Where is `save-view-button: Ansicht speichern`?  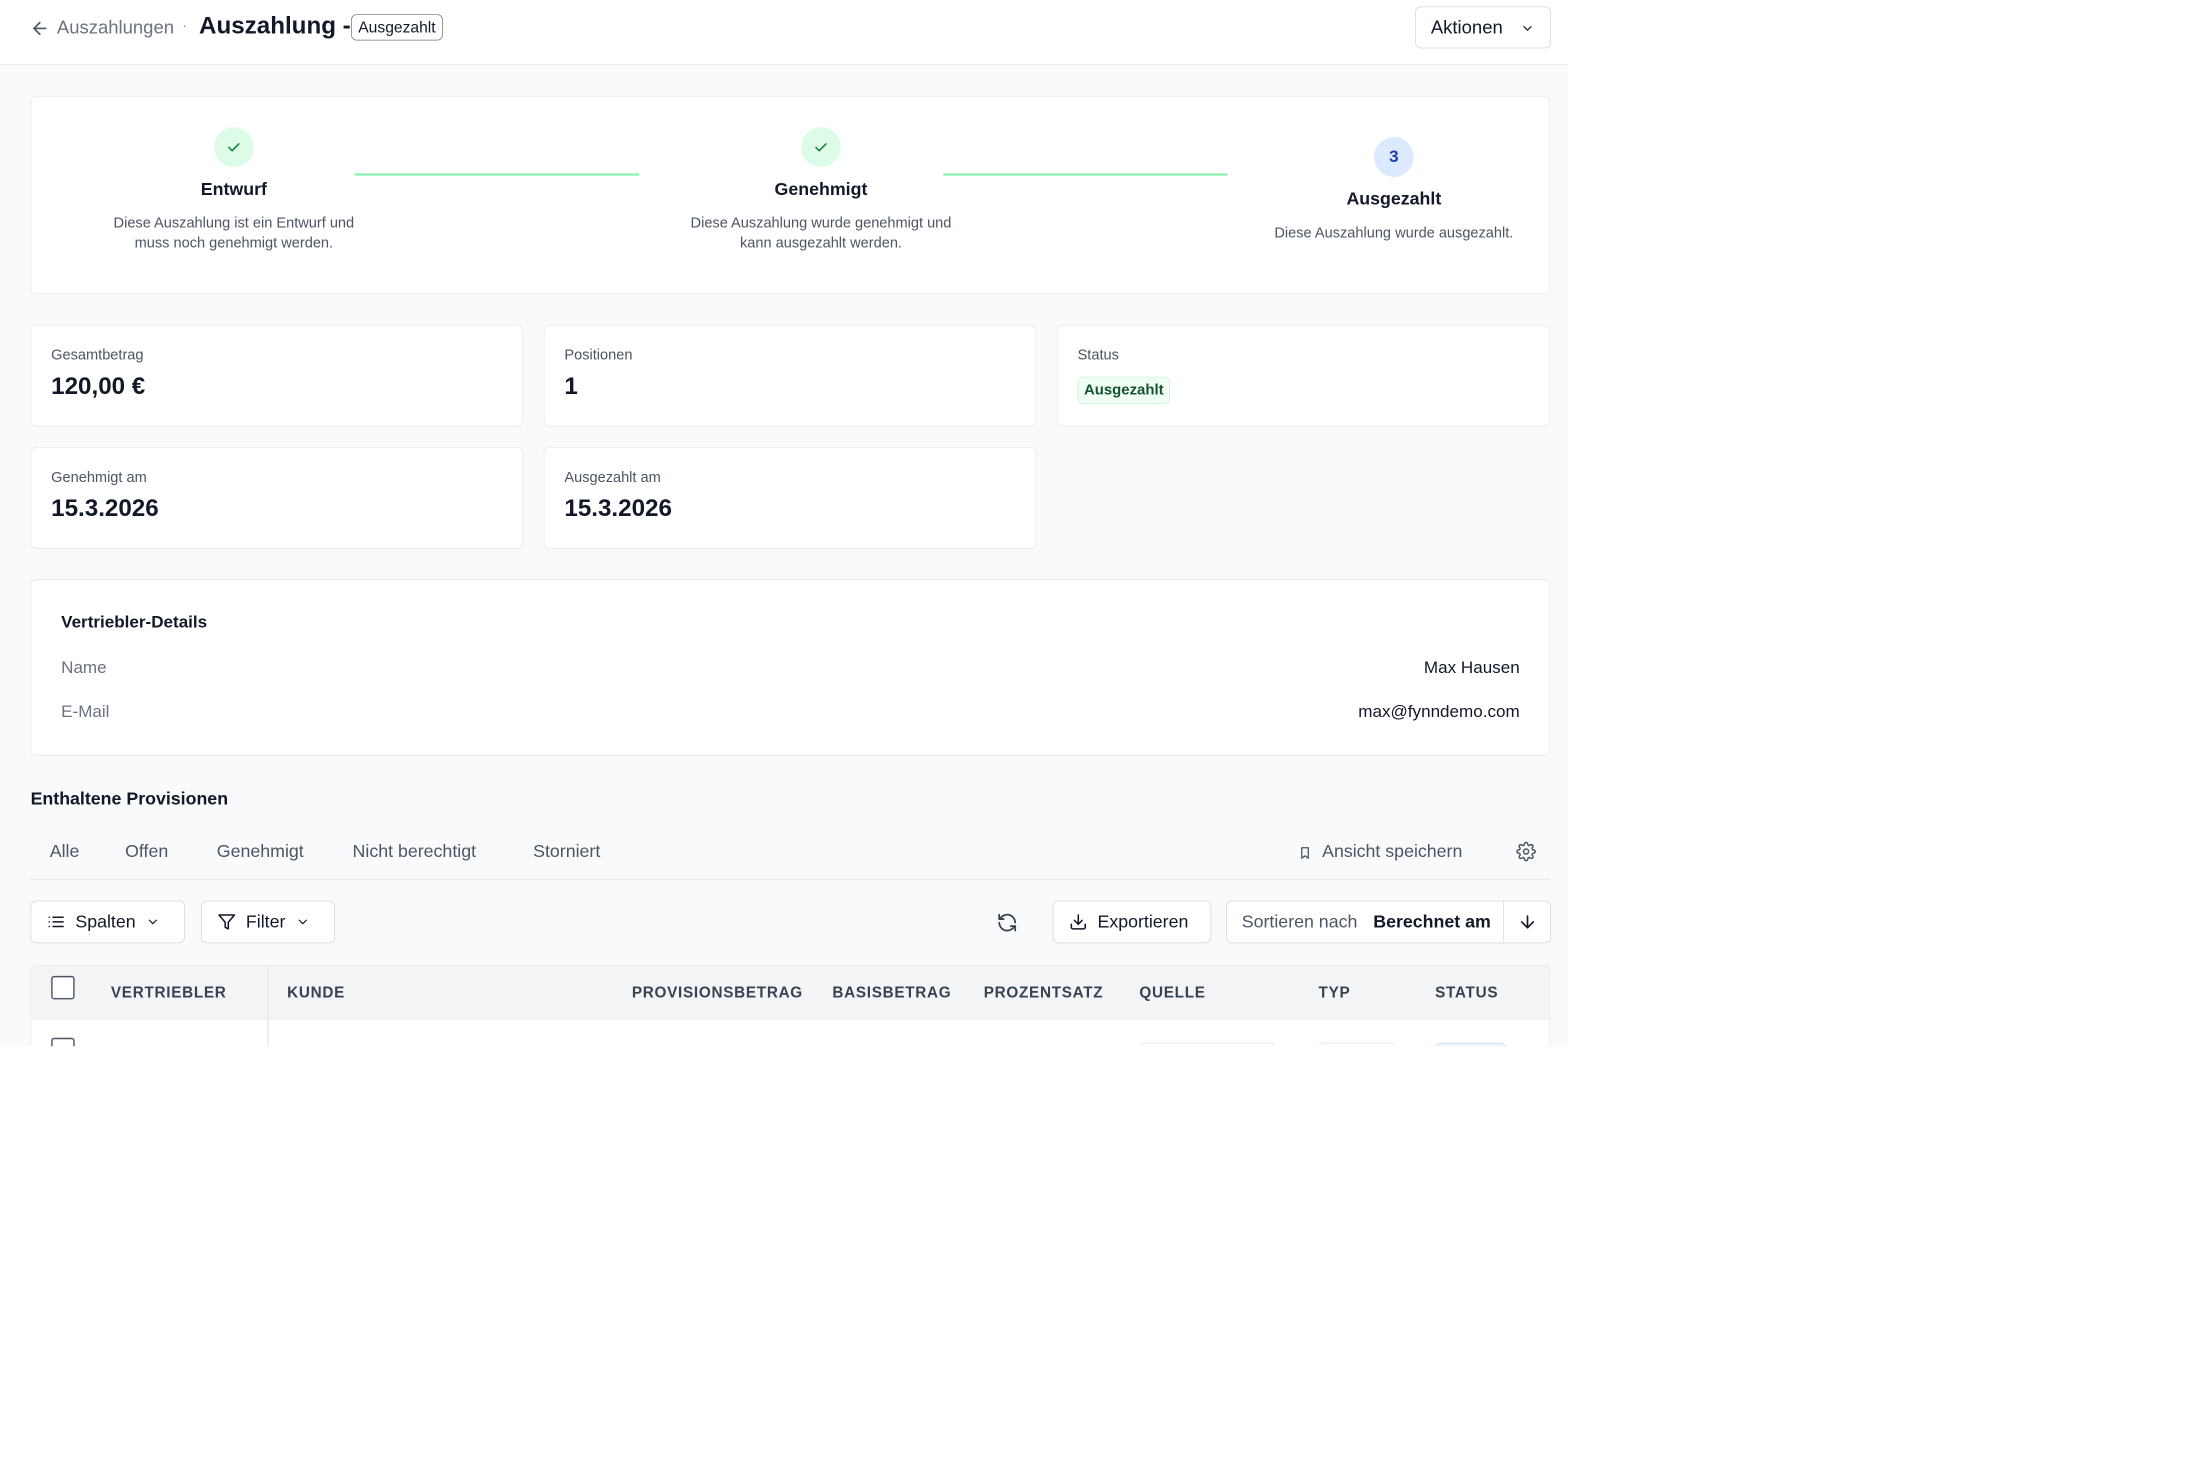
save-view-button: Ansicht speichern is located at coordinates (1379, 852).